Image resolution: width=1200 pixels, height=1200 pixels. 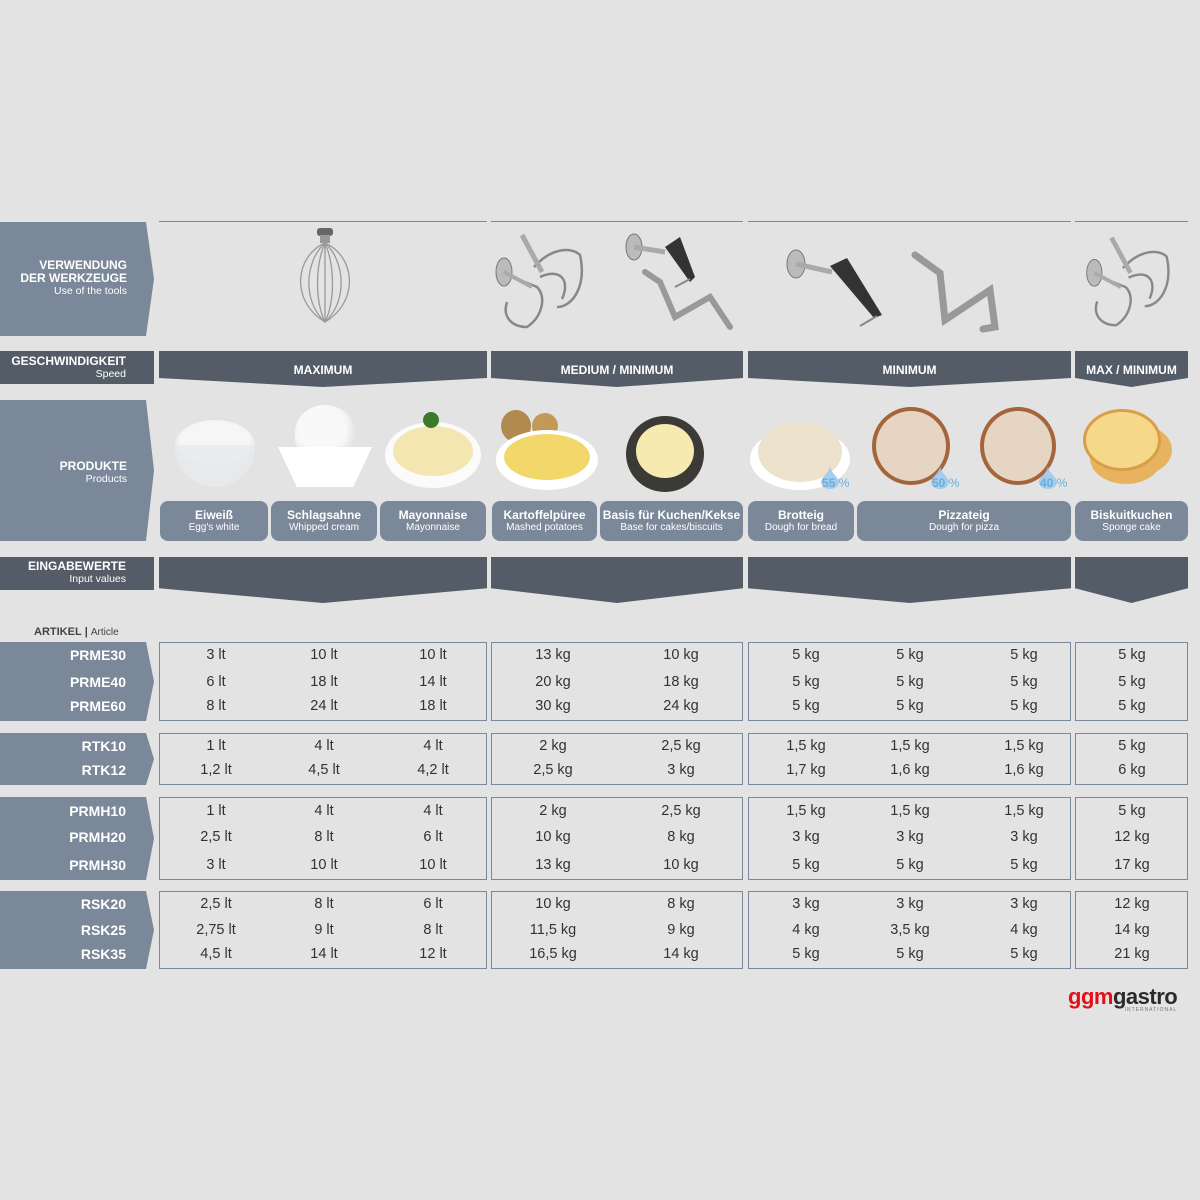 I want to click on speed-value: MEDIUM / MINIMUM, so click(x=617, y=370).